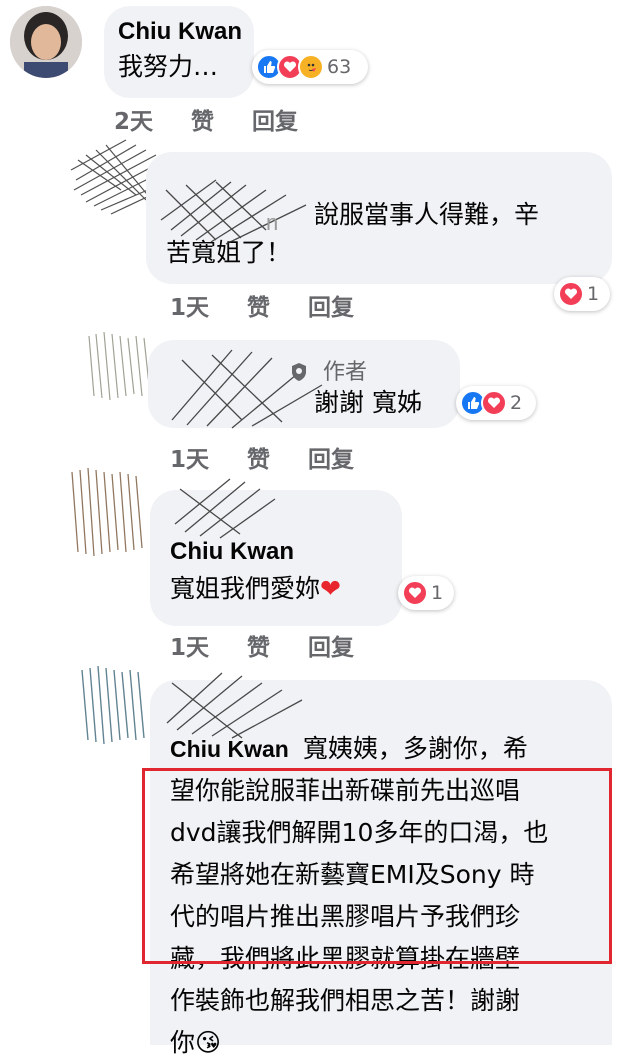 Image resolution: width=633 pixels, height=1064 pixels. Describe the element at coordinates (183, 1042) in the screenshot. I see `comment-line-text: 你` at that location.